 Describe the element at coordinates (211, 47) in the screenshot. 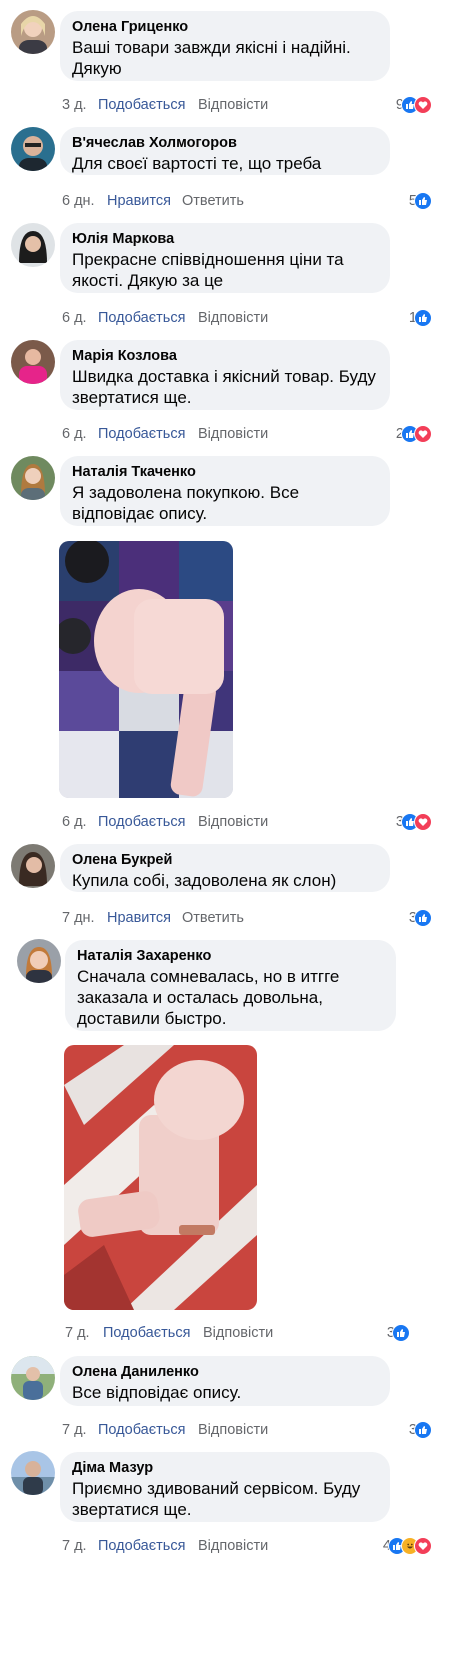

I see `comment-text-line: Ваші товари завжди якісні і надійні.` at that location.